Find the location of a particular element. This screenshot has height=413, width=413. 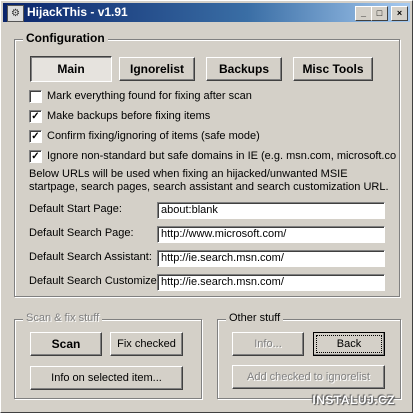

tab-ignorelist: Ignorelist is located at coordinates (157, 69).